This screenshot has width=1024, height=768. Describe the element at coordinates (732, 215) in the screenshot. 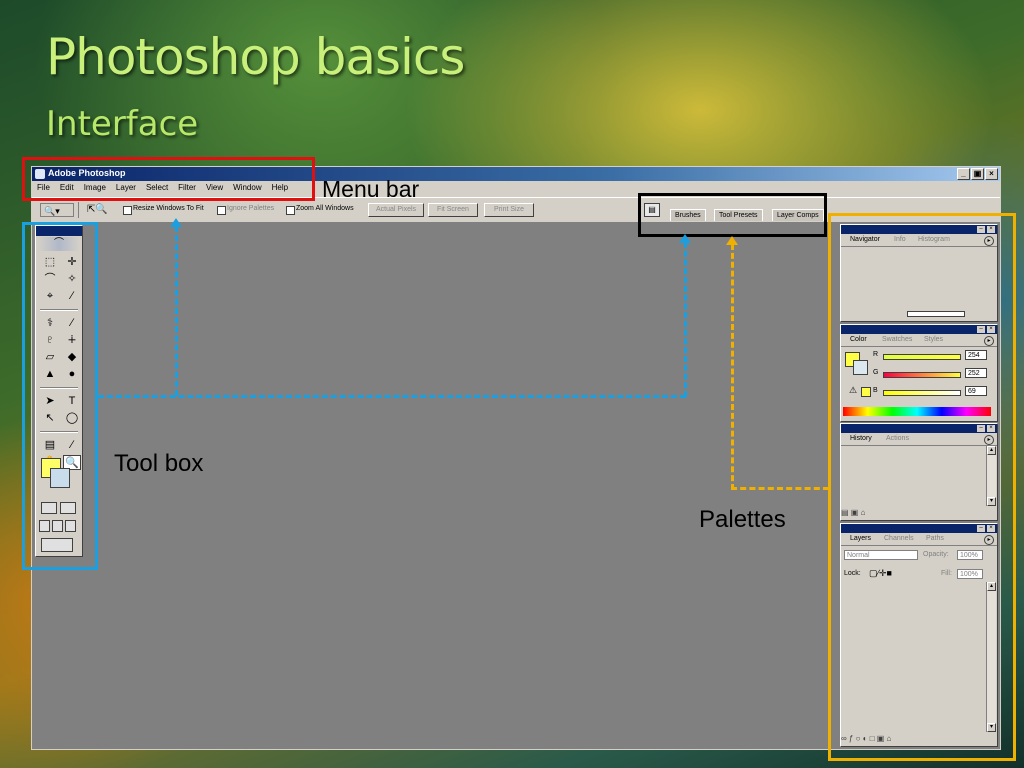

I see `palette-well-highlight` at that location.